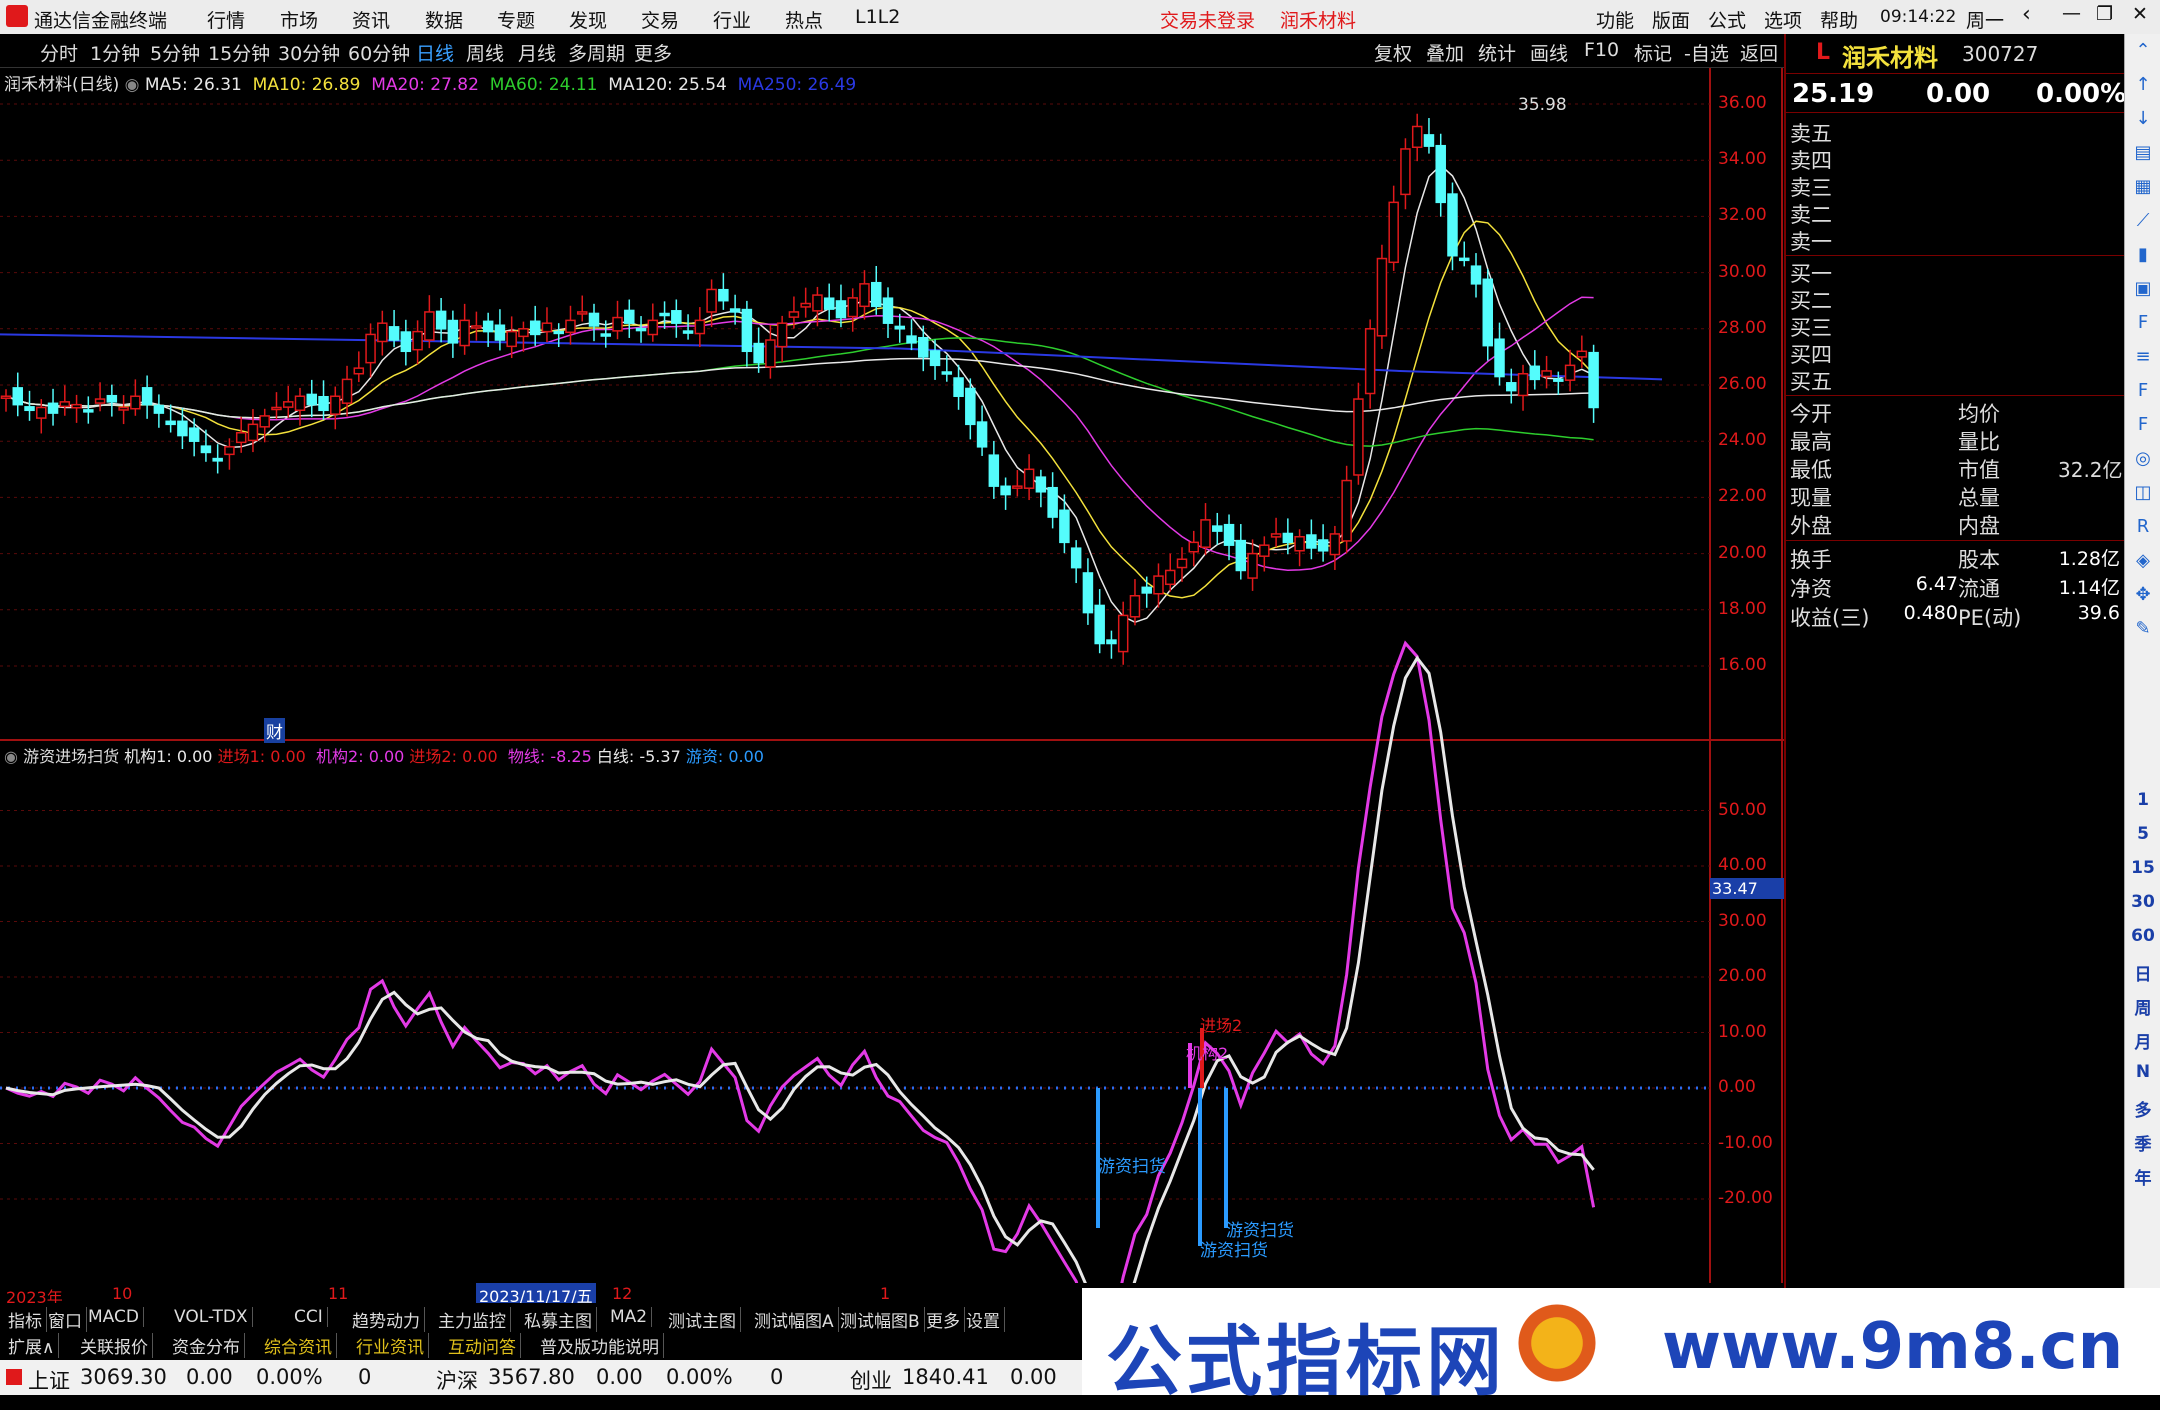  Describe the element at coordinates (2142, 936) in the screenshot. I see `side-period-4: 60` at that location.